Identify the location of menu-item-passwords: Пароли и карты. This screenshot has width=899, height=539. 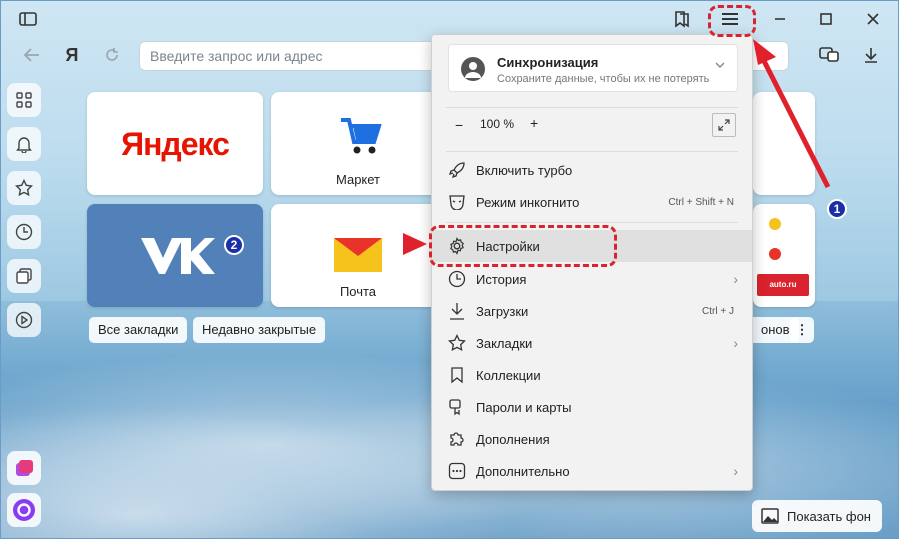
(592, 407).